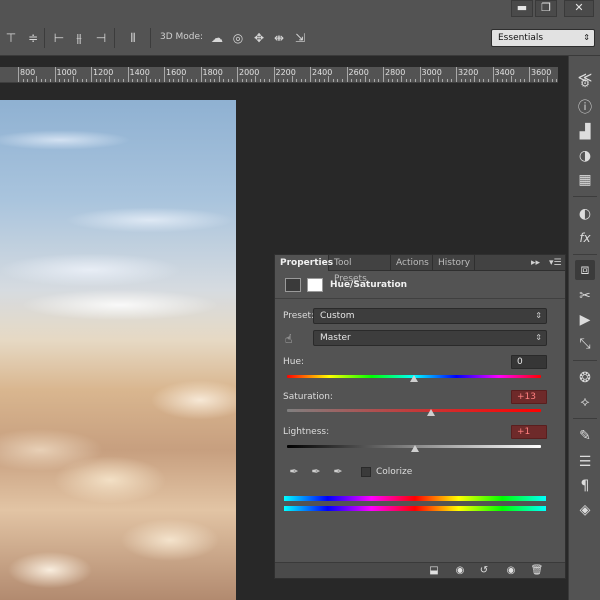 This screenshot has height=600, width=600. I want to click on orbit-icon: ☁, so click(217, 38).